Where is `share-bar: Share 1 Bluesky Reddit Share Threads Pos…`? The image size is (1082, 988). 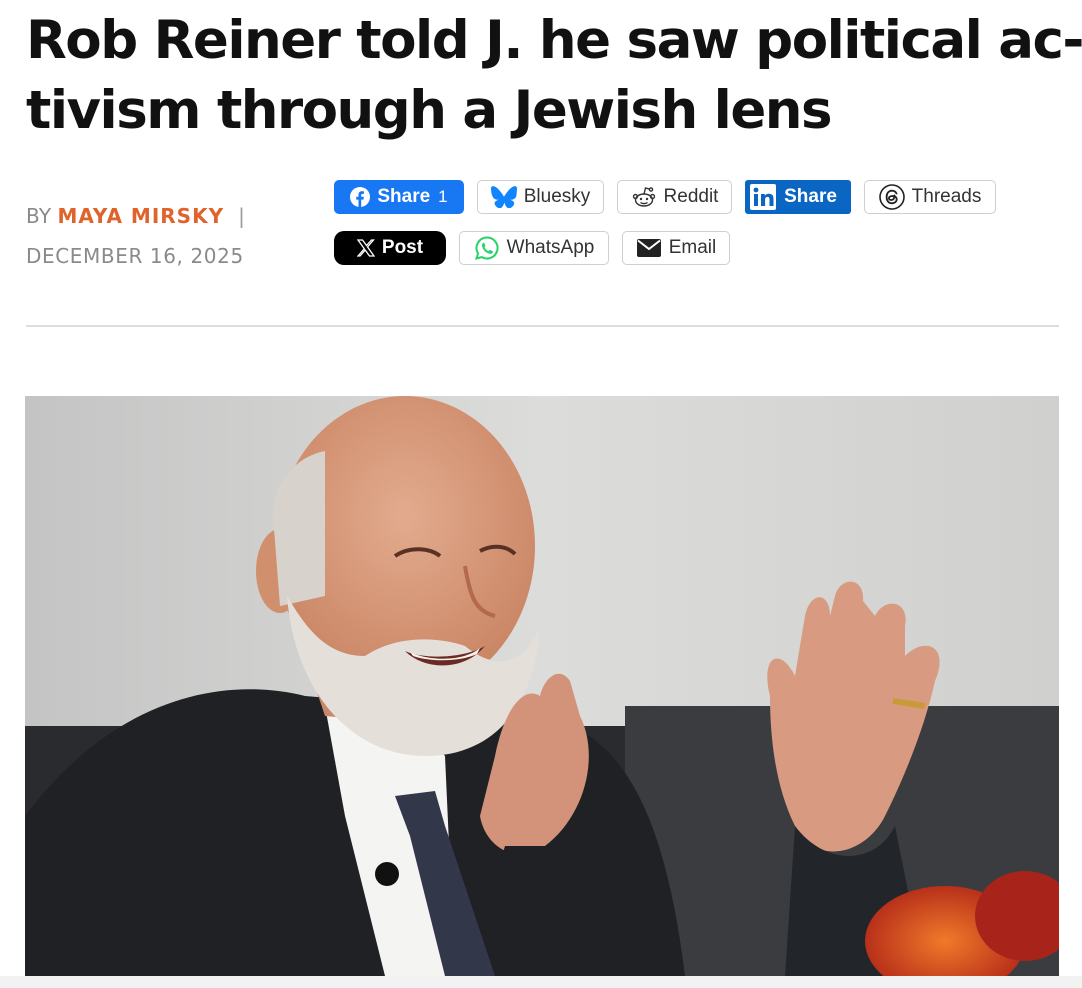
share-bar: Share 1 Bluesky Reddit Share Threads Pos… is located at coordinates (671, 231).